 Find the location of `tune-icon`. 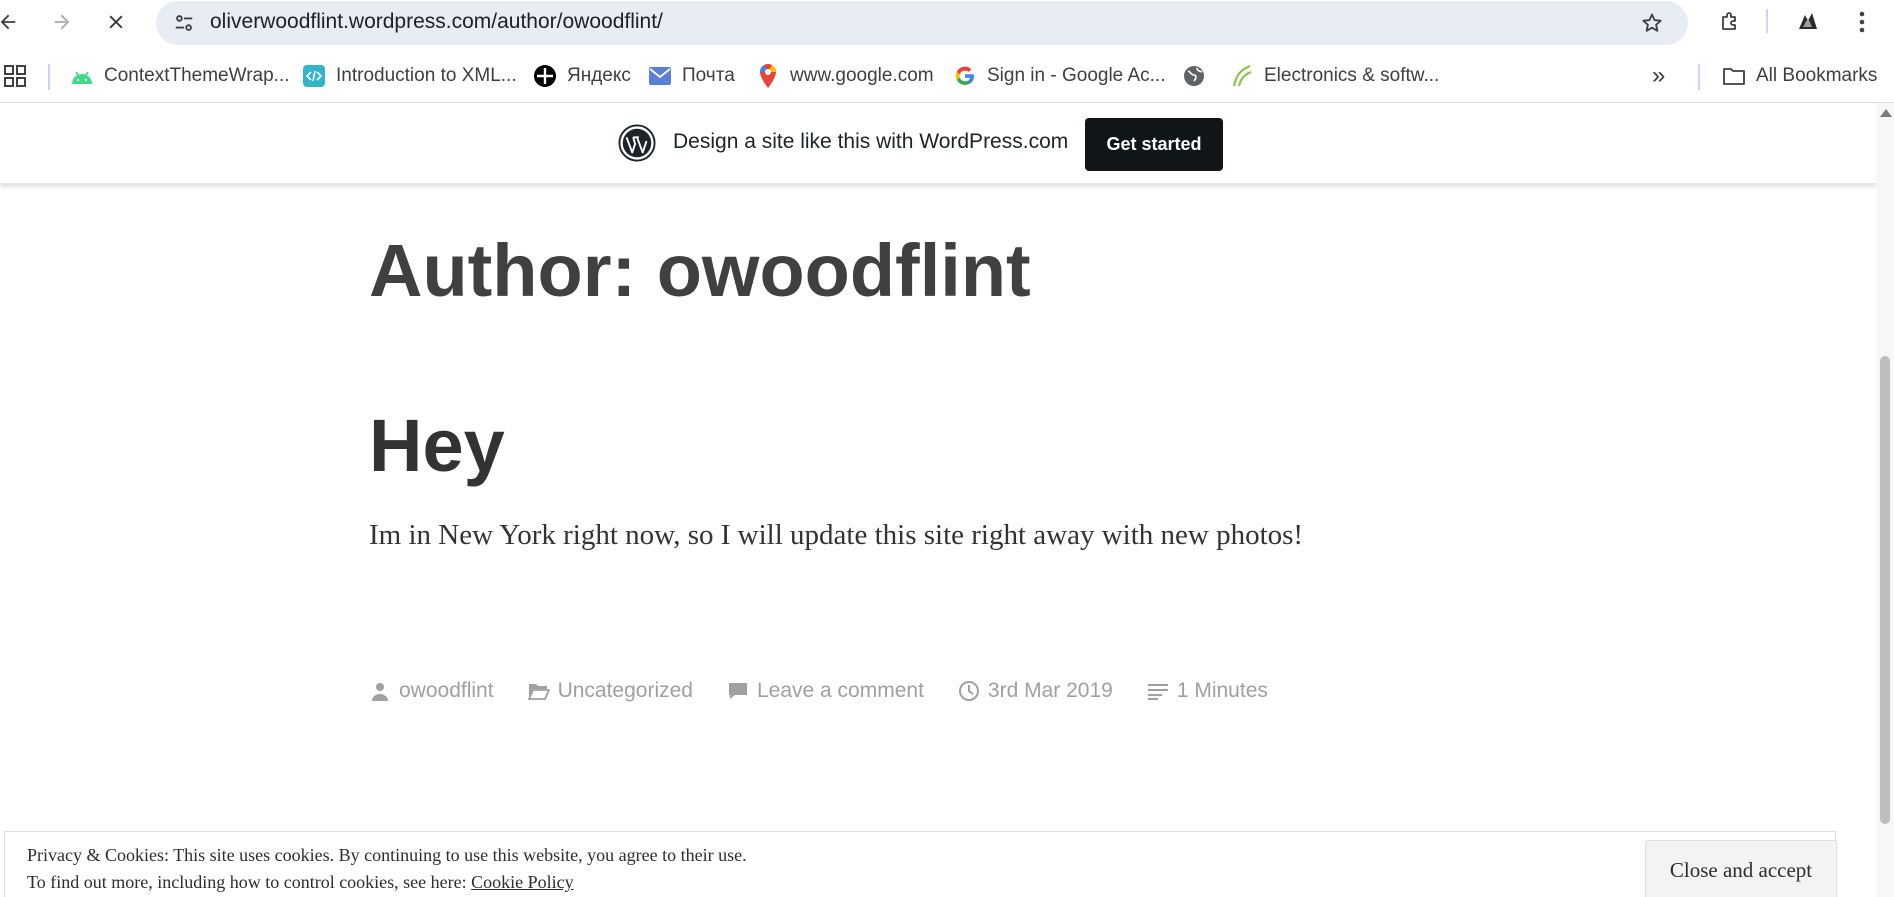

tune-icon is located at coordinates (184, 23).